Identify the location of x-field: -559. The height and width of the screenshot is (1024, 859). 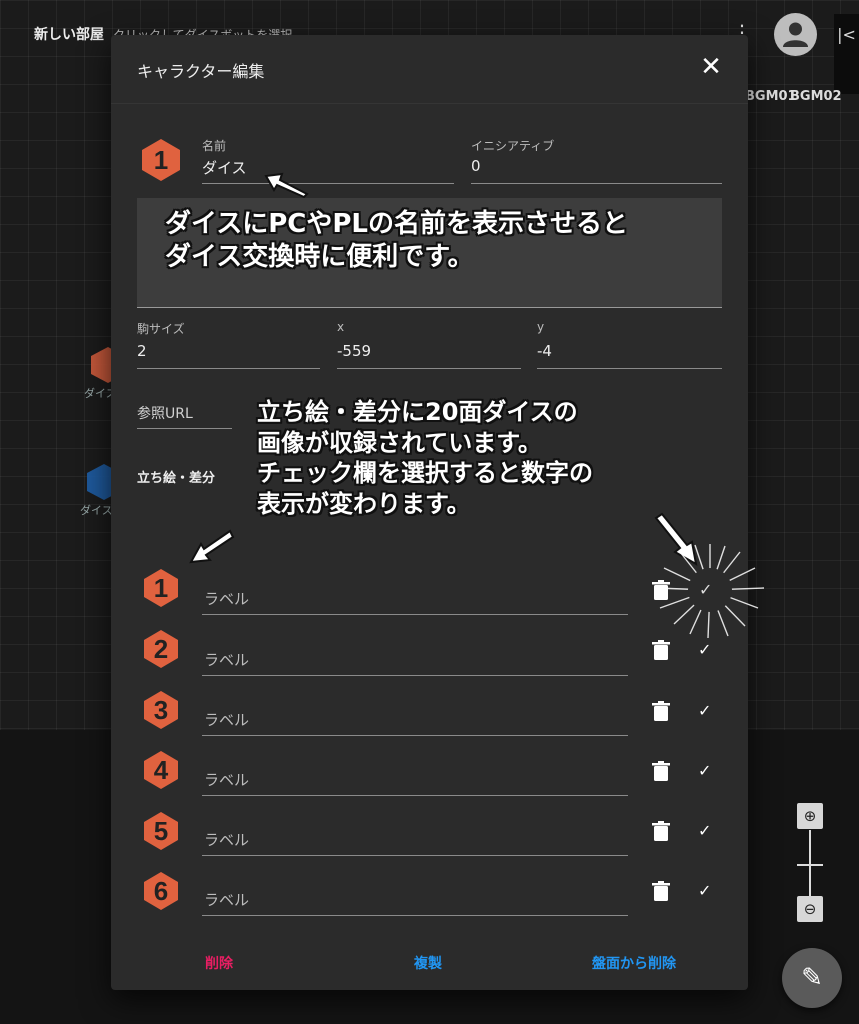
(354, 351).